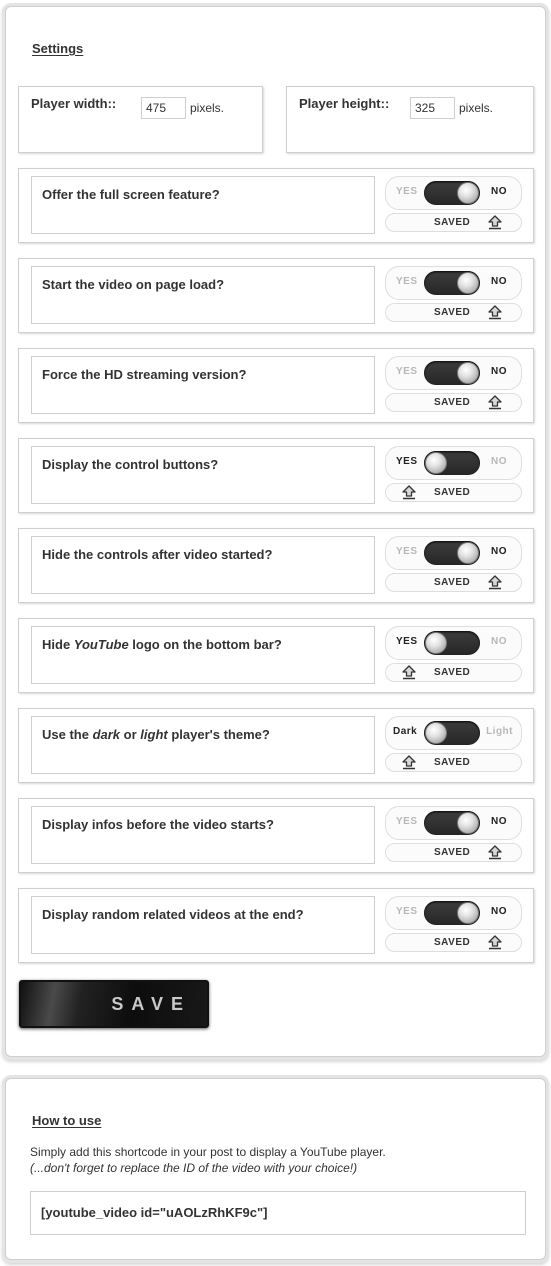 This screenshot has width=551, height=1266. What do you see at coordinates (140, 119) in the screenshot?
I see `player-width-box: Player width:: pixels.` at bounding box center [140, 119].